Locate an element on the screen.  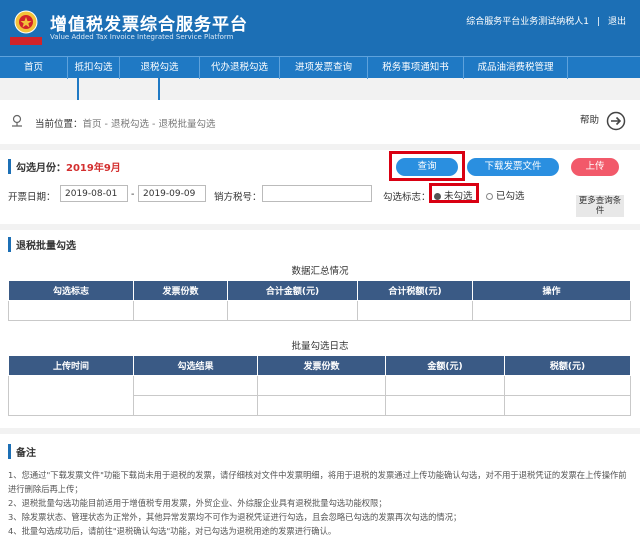
select-flag-label: 勾选标志： is located at coordinates (407, 197).